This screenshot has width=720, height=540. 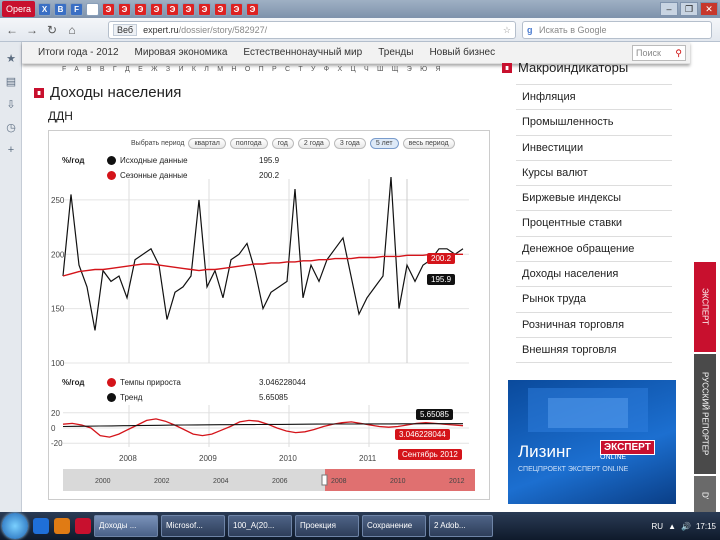 What do you see at coordinates (594, 123) in the screenshot?
I see `indicator-link: Промышленность` at bounding box center [594, 123].